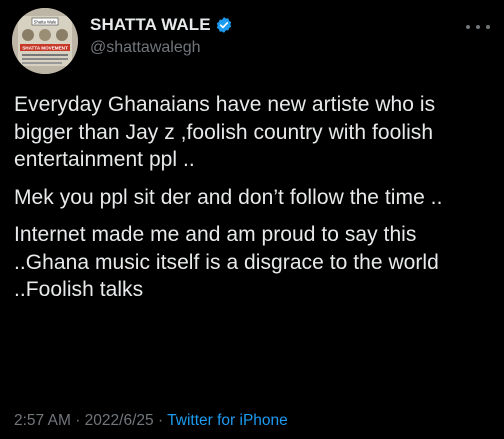 This screenshot has width=504, height=439. Describe the element at coordinates (45, 22) in the screenshot. I see `avatar-logo-text: Shatta Wale` at that location.